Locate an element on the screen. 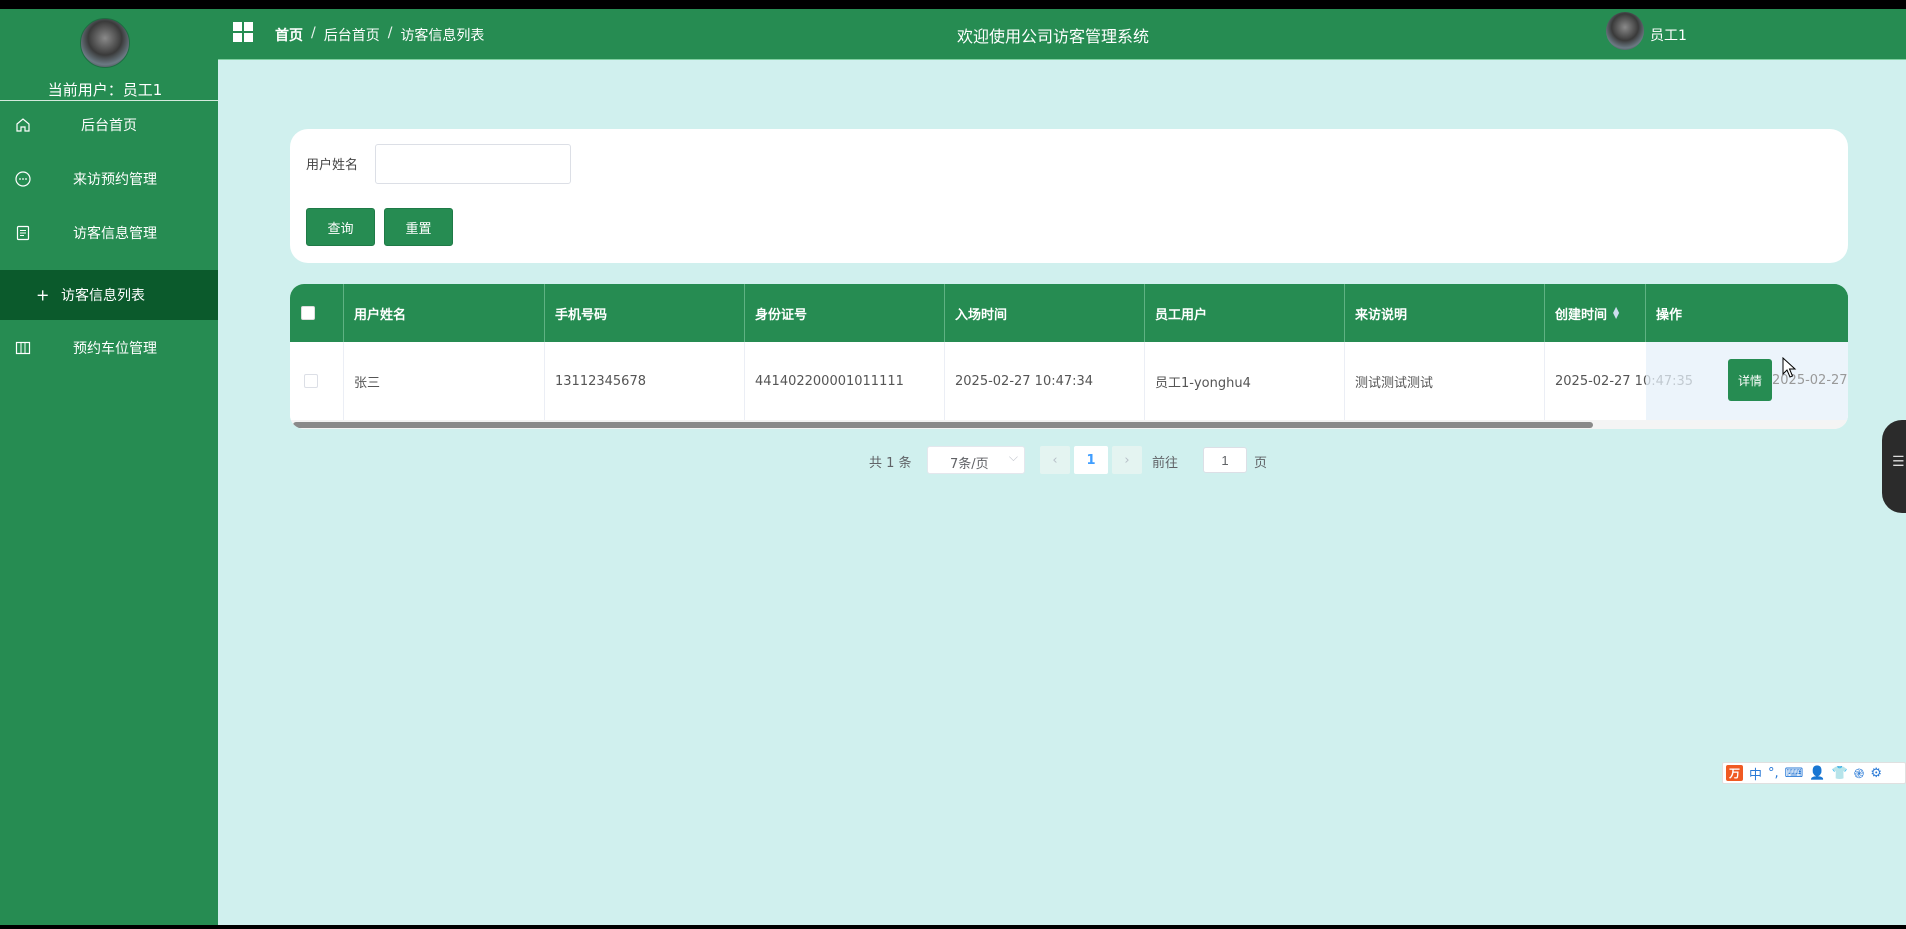 Image resolution: width=1906 pixels, height=929 pixels. sidebar-item-parking: 预约车位管理 is located at coordinates (109, 348).